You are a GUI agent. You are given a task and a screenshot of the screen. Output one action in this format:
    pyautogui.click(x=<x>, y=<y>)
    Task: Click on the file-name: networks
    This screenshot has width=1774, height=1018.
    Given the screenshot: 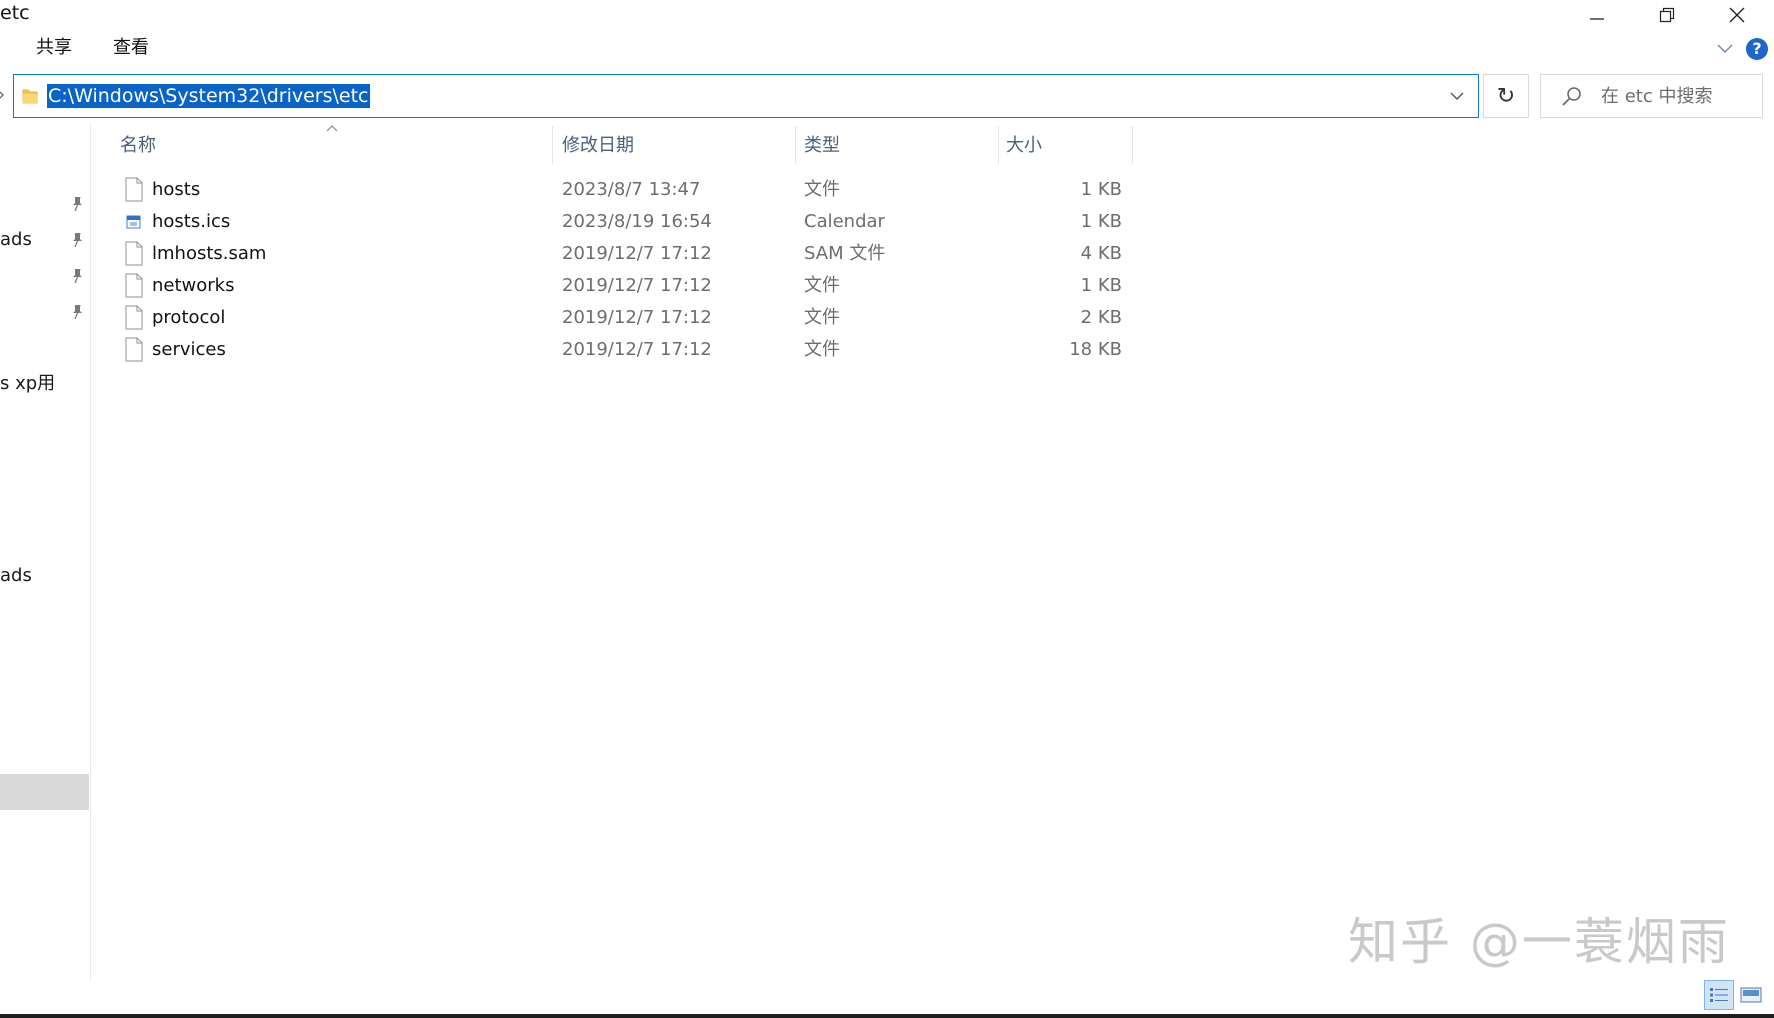 What is the action you would take?
    pyautogui.click(x=193, y=286)
    